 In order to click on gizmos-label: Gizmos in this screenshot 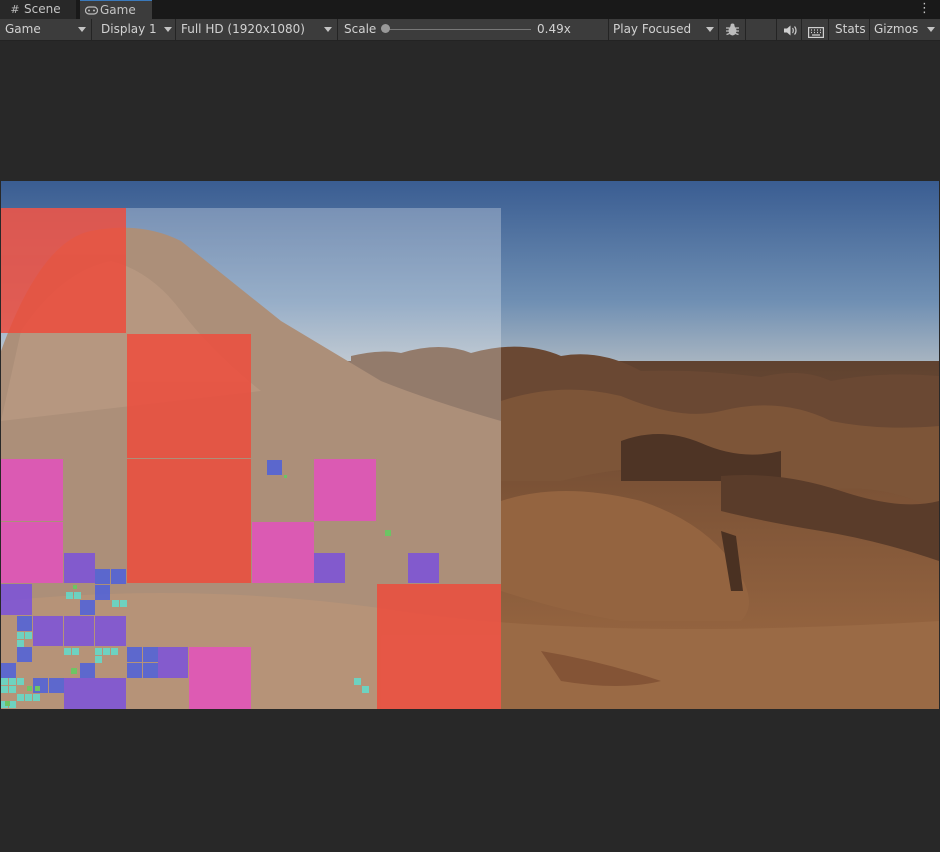, I will do `click(896, 29)`.